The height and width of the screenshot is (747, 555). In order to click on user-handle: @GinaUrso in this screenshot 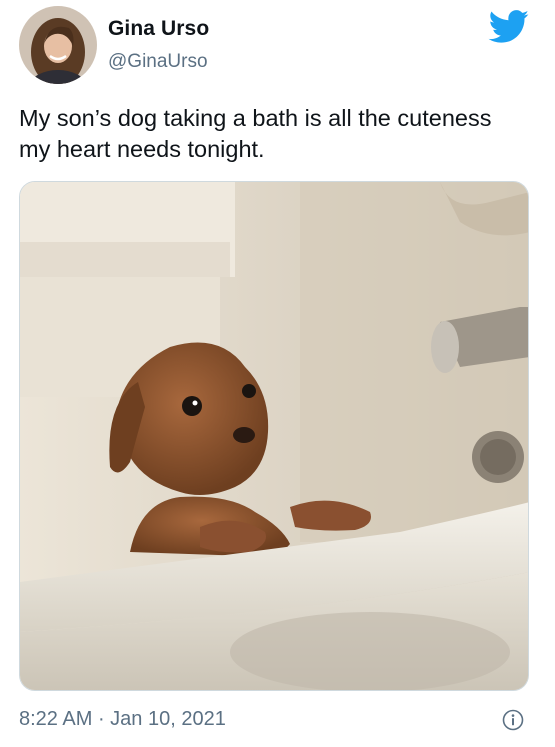, I will do `click(158, 62)`.